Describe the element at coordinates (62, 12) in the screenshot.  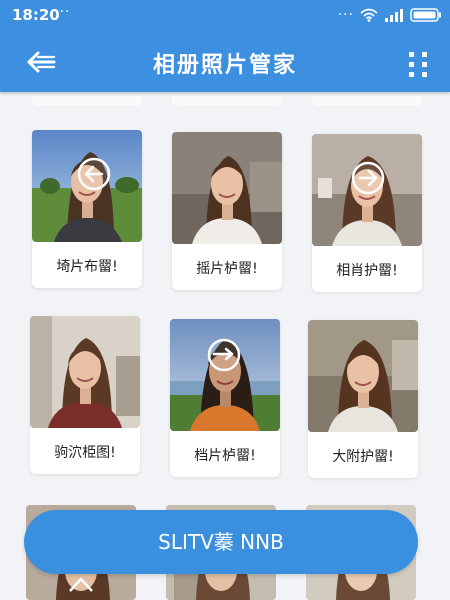
I see `notification-dots: ···` at that location.